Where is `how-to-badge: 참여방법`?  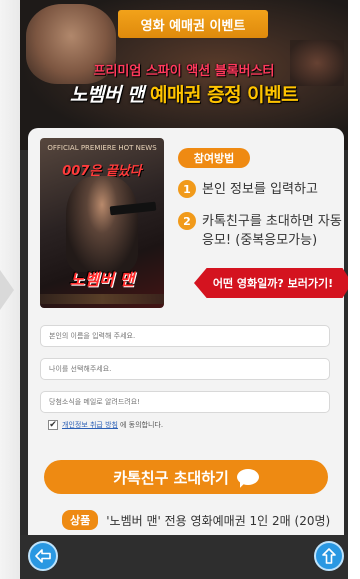 how-to-badge: 참여방법 is located at coordinates (214, 158).